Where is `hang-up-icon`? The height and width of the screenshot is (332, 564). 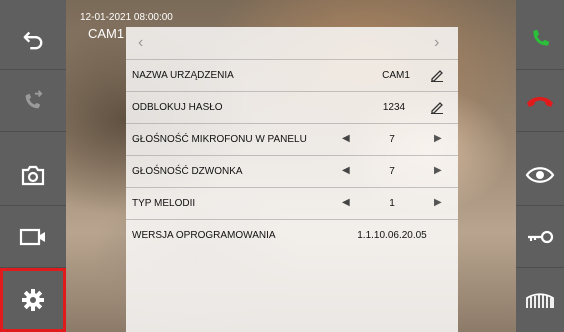
hang-up-icon is located at coordinates (540, 101).